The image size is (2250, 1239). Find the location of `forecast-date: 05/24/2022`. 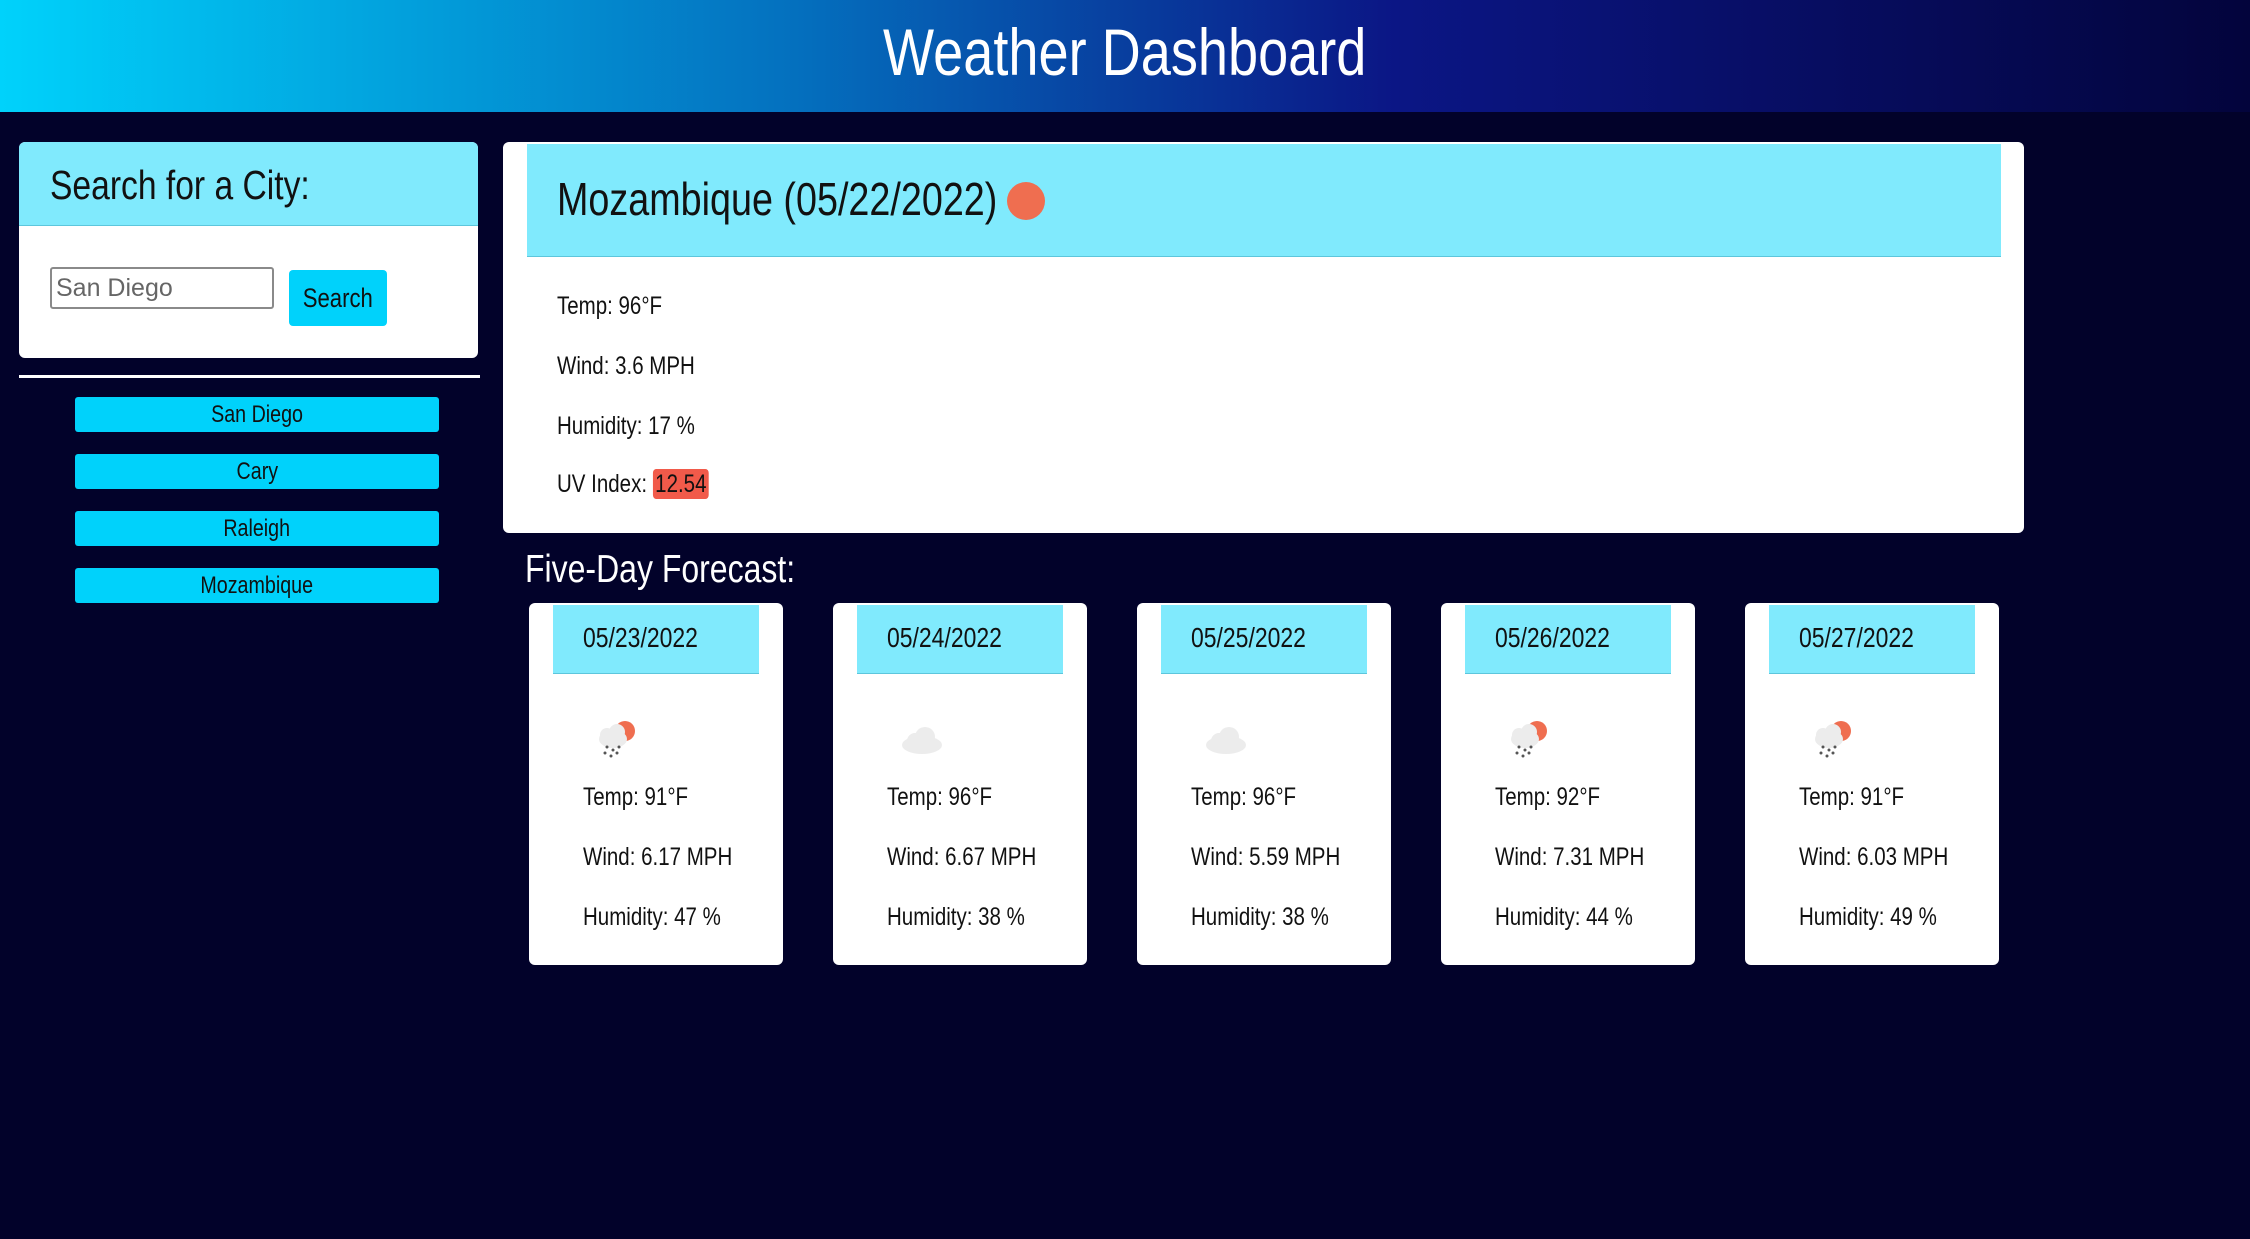

forecast-date: 05/24/2022 is located at coordinates (944, 637).